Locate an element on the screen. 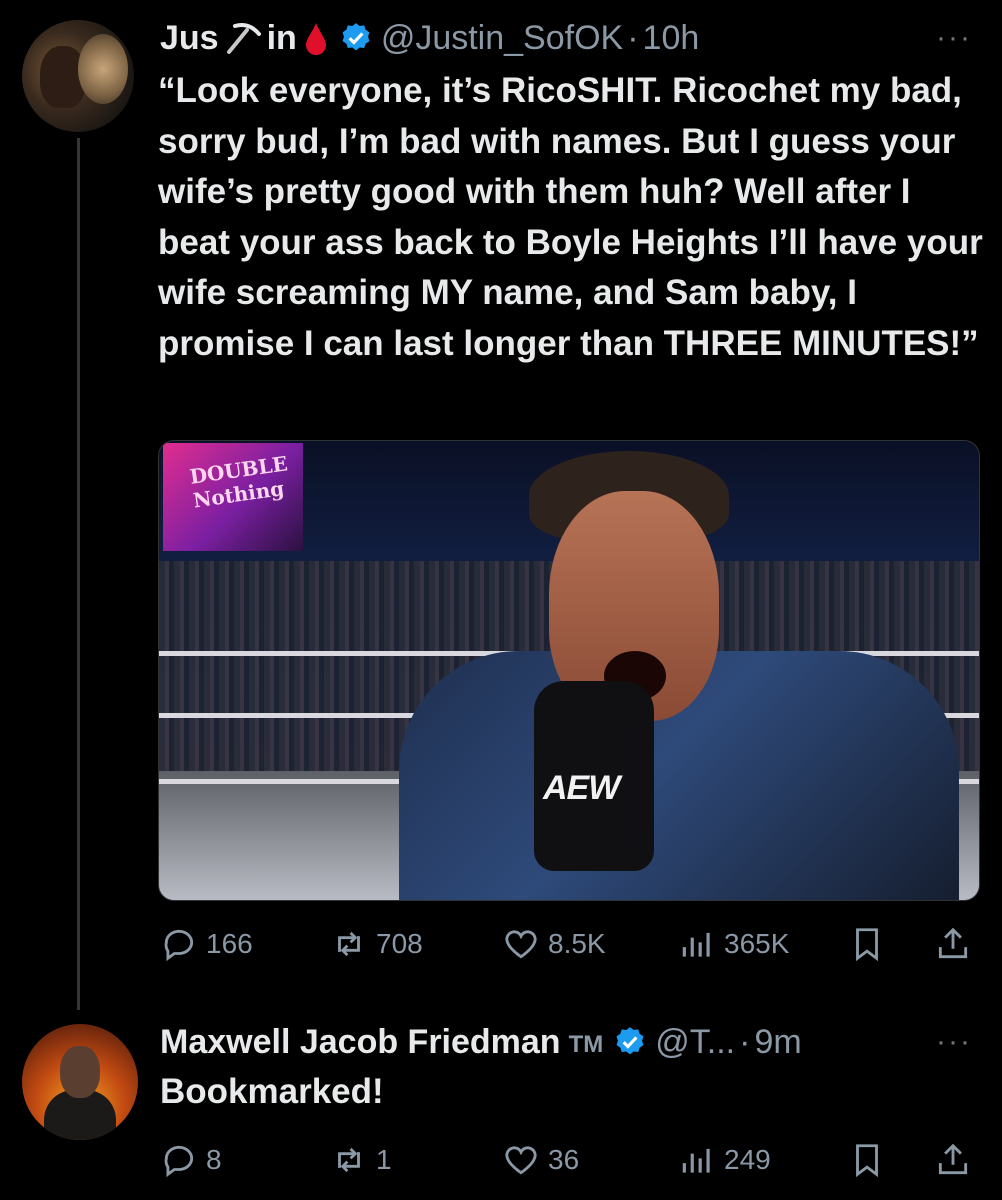  trademark-label: TM is located at coordinates (586, 1044).